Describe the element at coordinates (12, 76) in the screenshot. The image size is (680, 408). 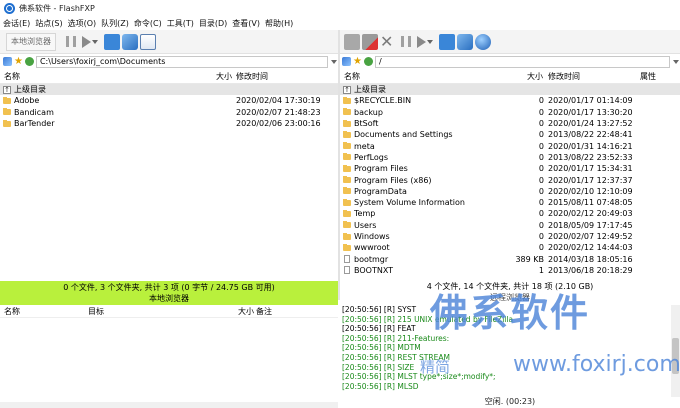
I see `local-col-name: 名称` at that location.